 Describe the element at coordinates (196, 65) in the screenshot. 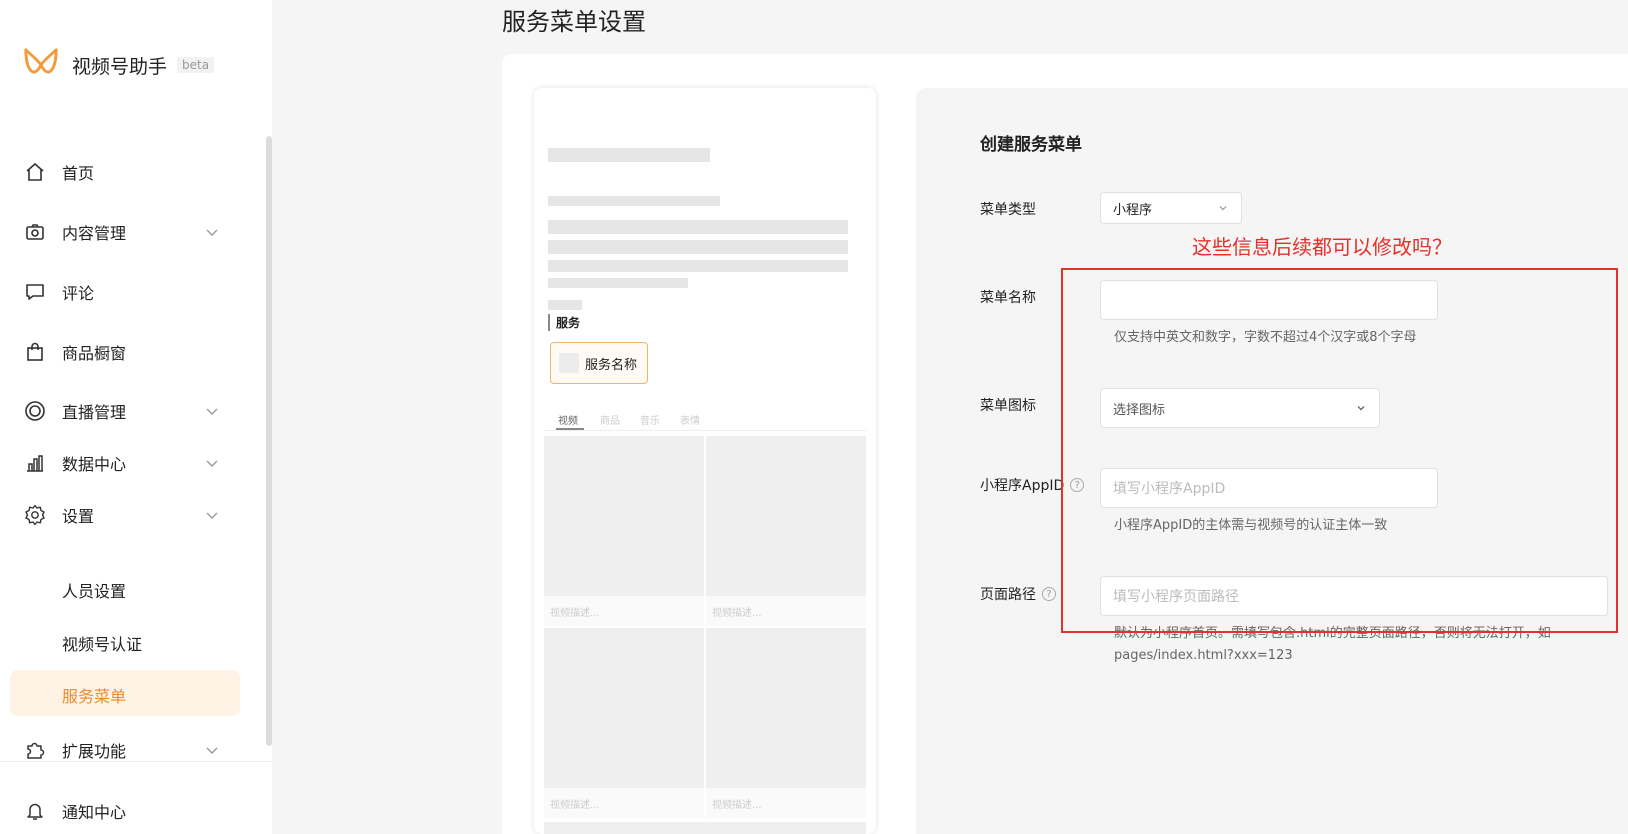

I see `beta-badge: beta` at that location.